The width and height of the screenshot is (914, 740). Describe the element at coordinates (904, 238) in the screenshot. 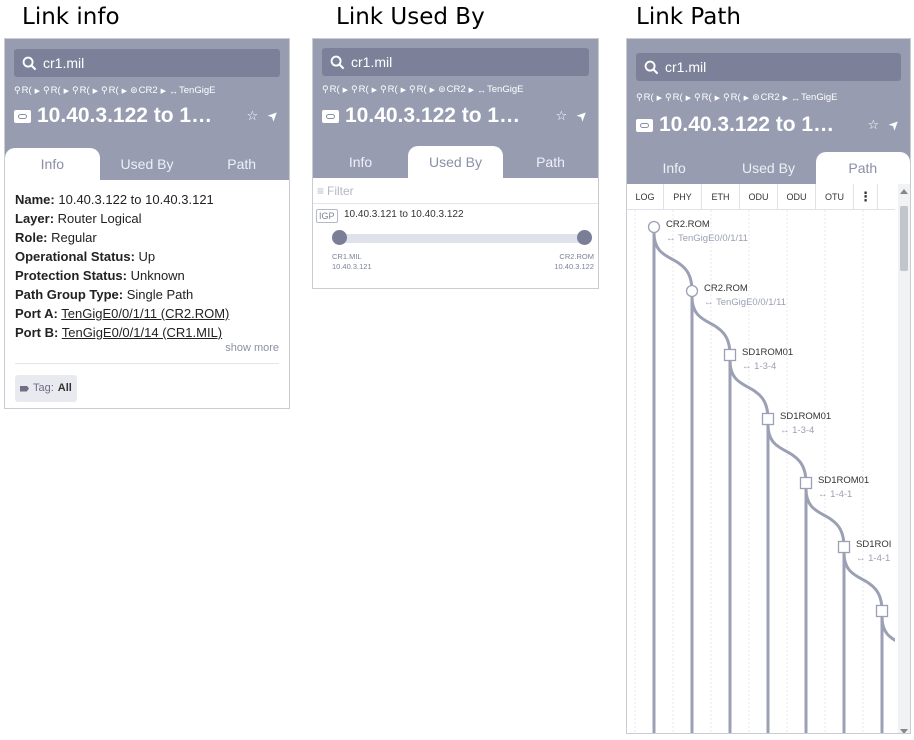

I see `scrollbar-thumb` at that location.